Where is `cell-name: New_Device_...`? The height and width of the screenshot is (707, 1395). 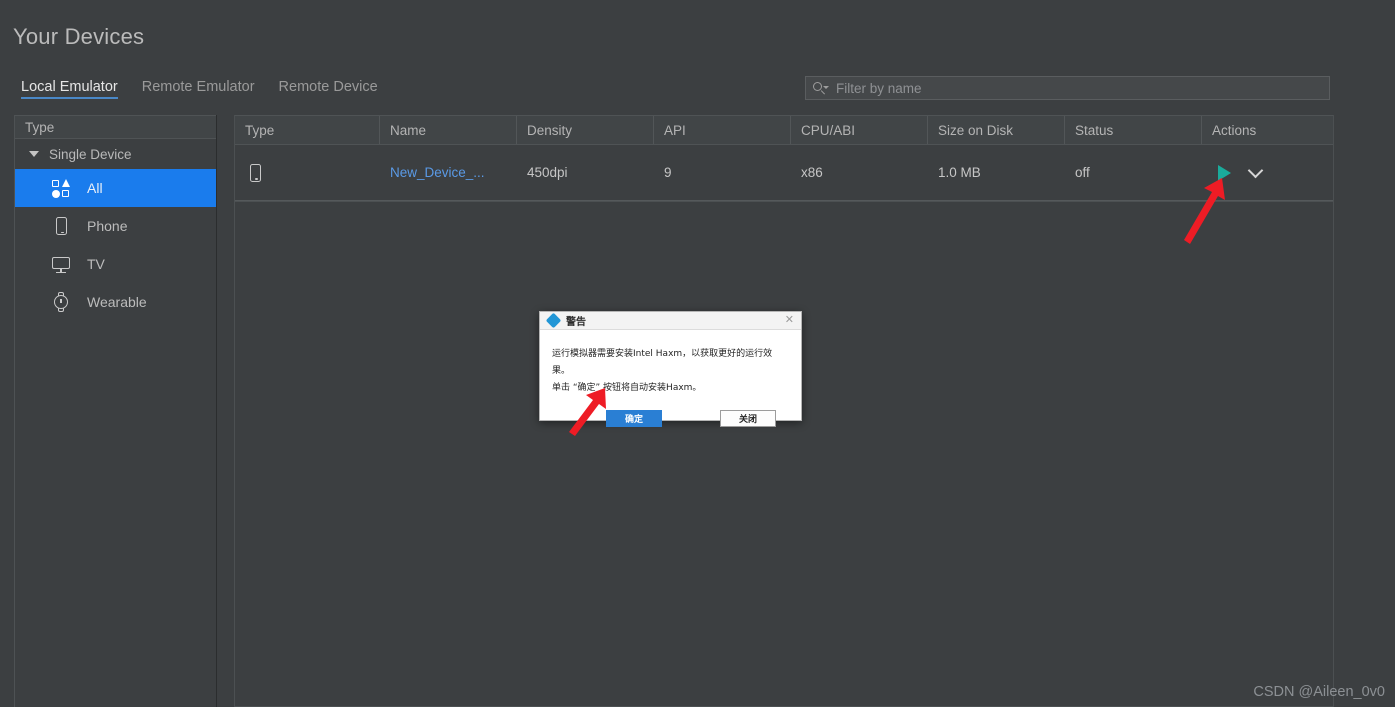
cell-name: New_Device_... is located at coordinates (448, 172).